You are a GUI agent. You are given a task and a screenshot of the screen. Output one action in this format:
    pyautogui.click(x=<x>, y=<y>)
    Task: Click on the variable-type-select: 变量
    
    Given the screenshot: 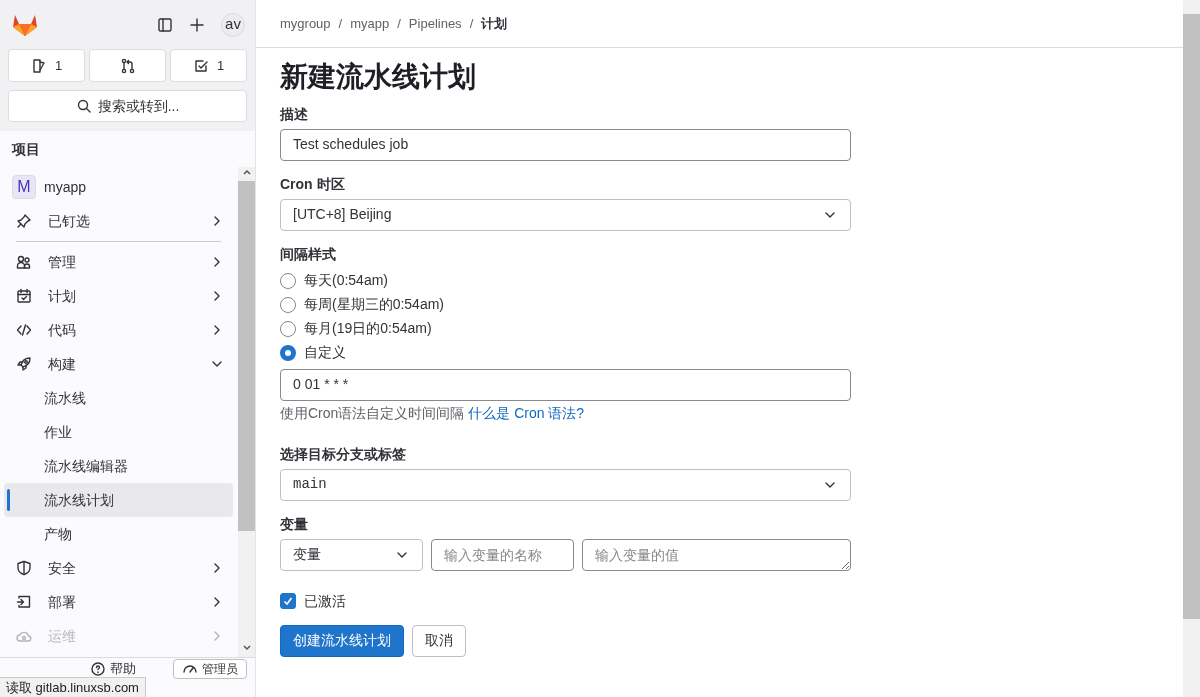 What is the action you would take?
    pyautogui.click(x=351, y=554)
    